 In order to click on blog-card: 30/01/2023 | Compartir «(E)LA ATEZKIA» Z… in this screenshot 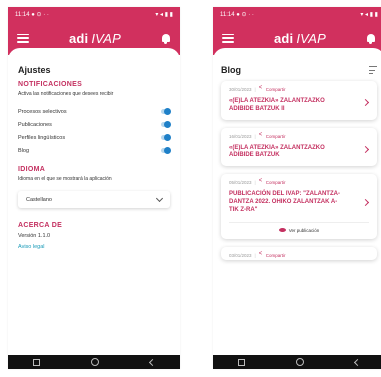, I will do `click(299, 100)`.